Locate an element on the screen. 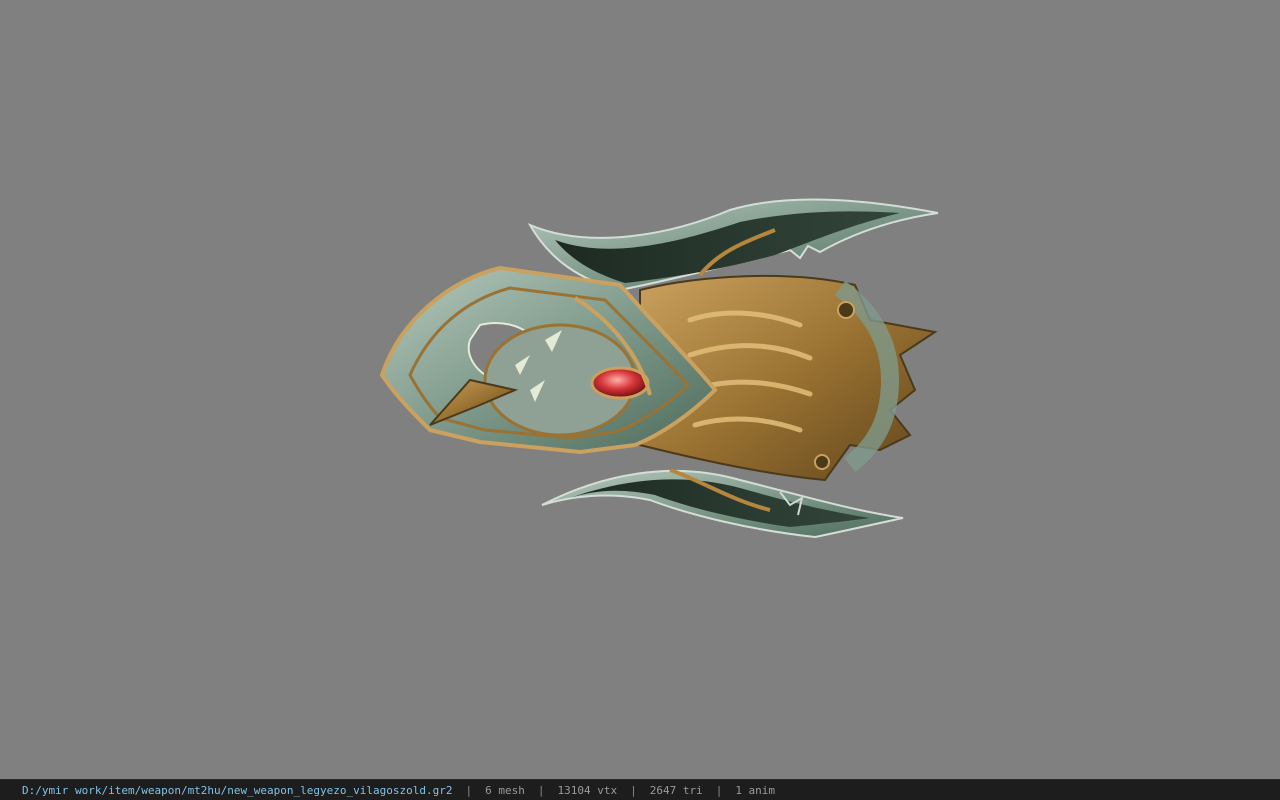  lower-blade is located at coordinates (722, 503).